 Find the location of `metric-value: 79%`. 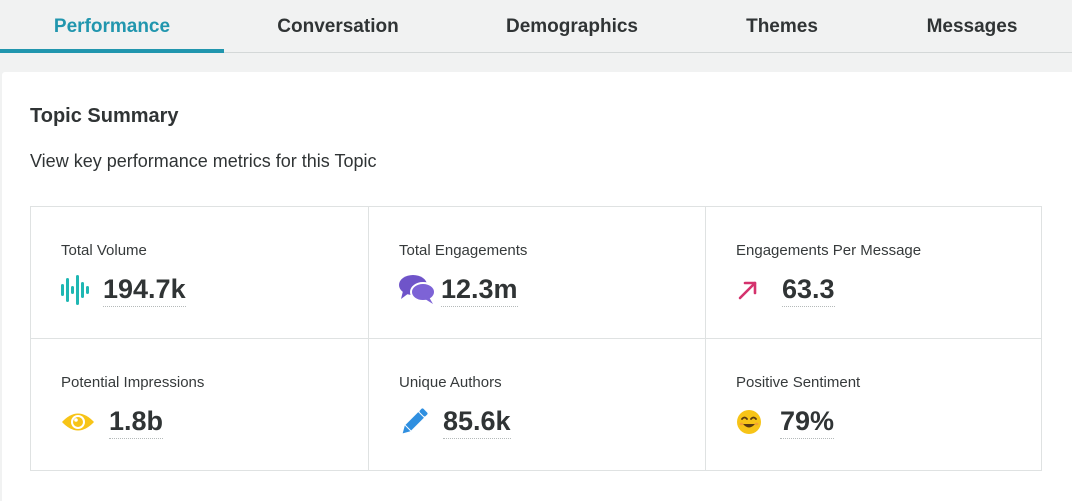

metric-value: 79% is located at coordinates (807, 422).